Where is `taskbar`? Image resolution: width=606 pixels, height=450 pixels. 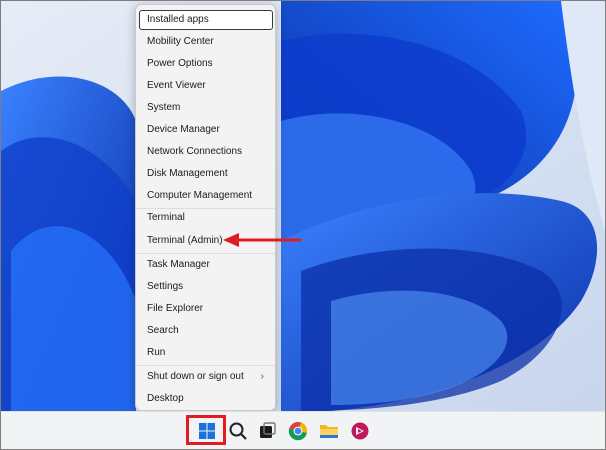
taskbar is located at coordinates (303, 430).